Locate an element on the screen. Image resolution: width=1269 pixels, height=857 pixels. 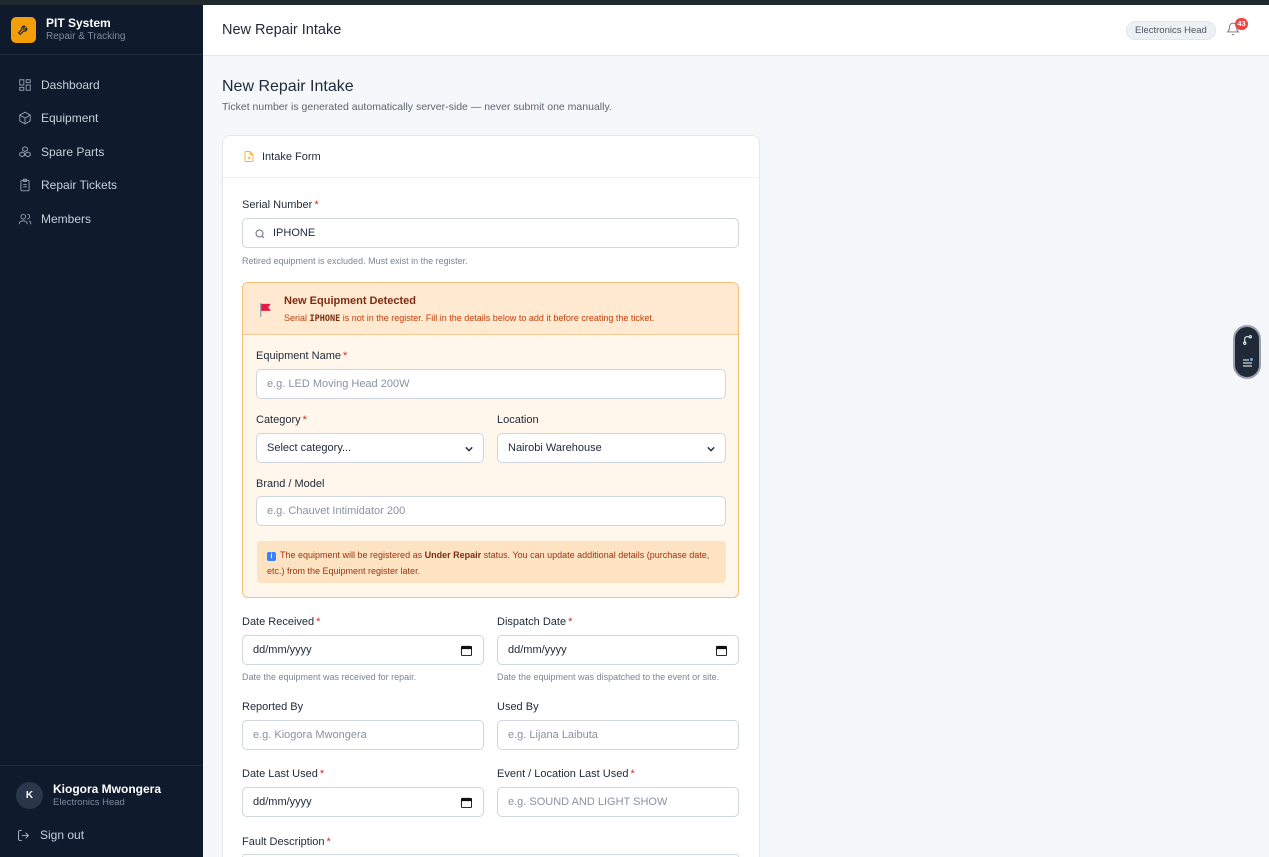
reported-by-label: Reported By is located at coordinates (273, 707).